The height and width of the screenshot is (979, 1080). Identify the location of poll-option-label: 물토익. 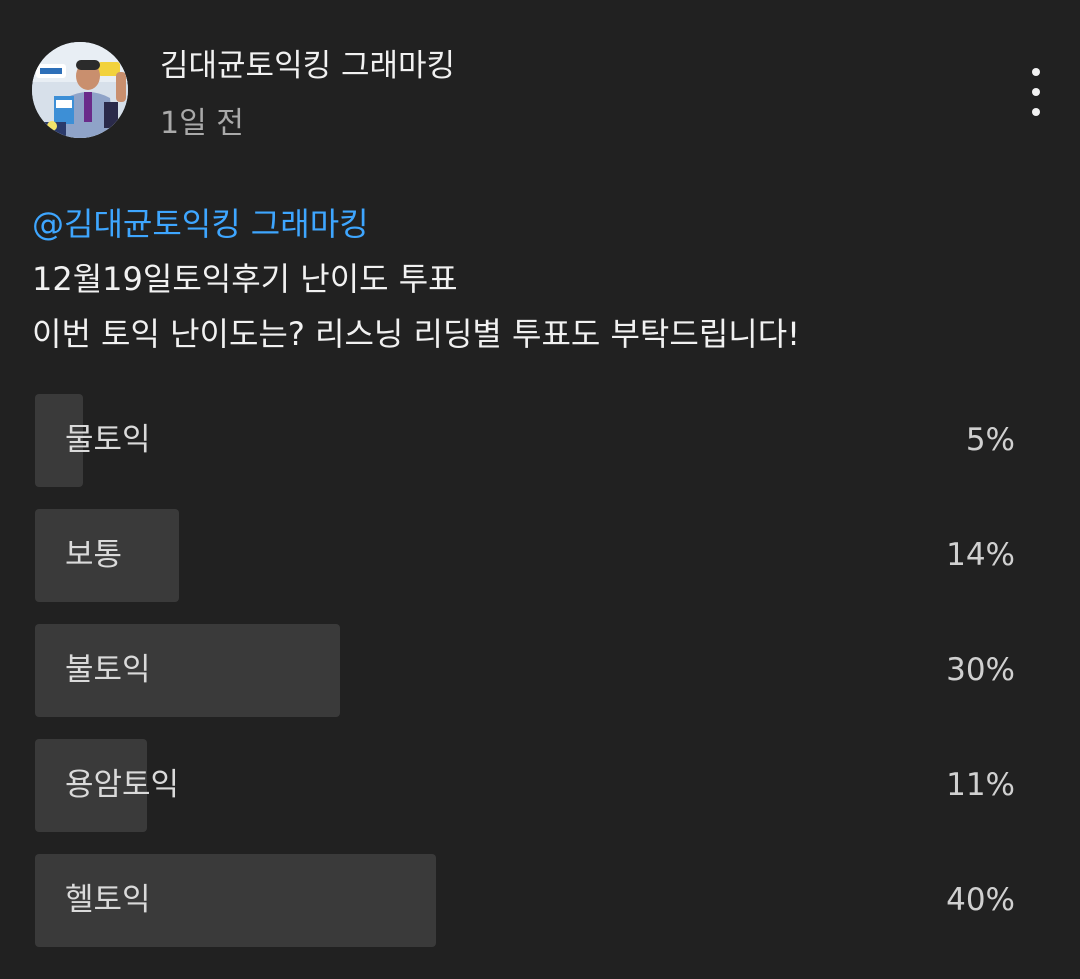
(108, 440).